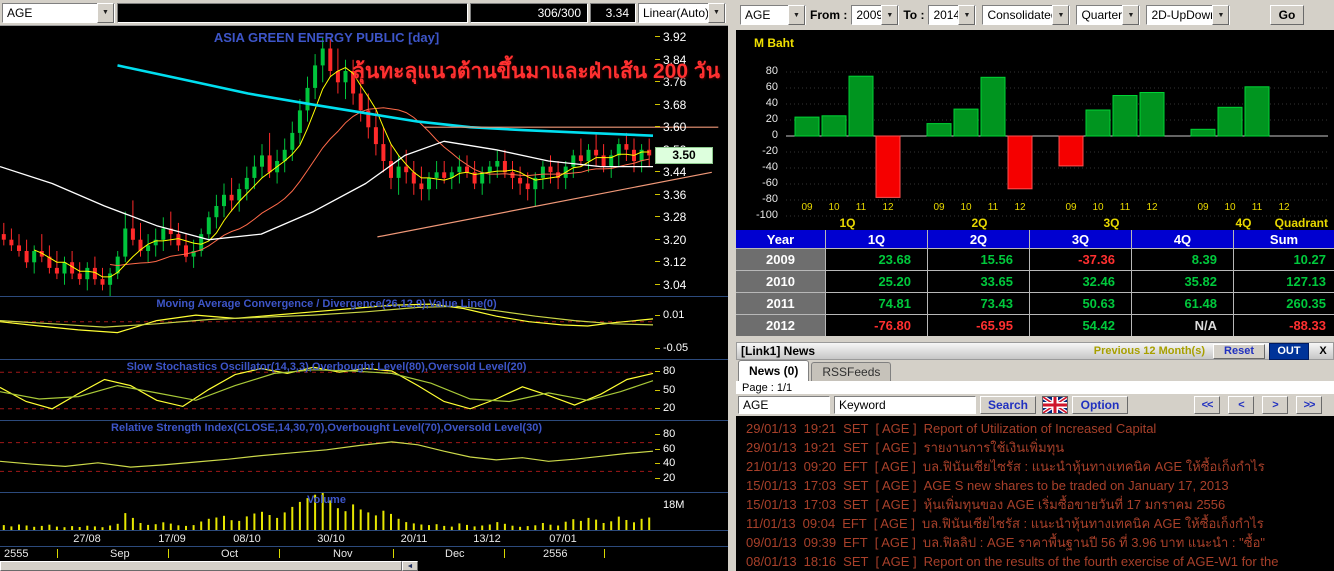 The image size is (1334, 571). I want to click on news-keyword-input, so click(905, 405).